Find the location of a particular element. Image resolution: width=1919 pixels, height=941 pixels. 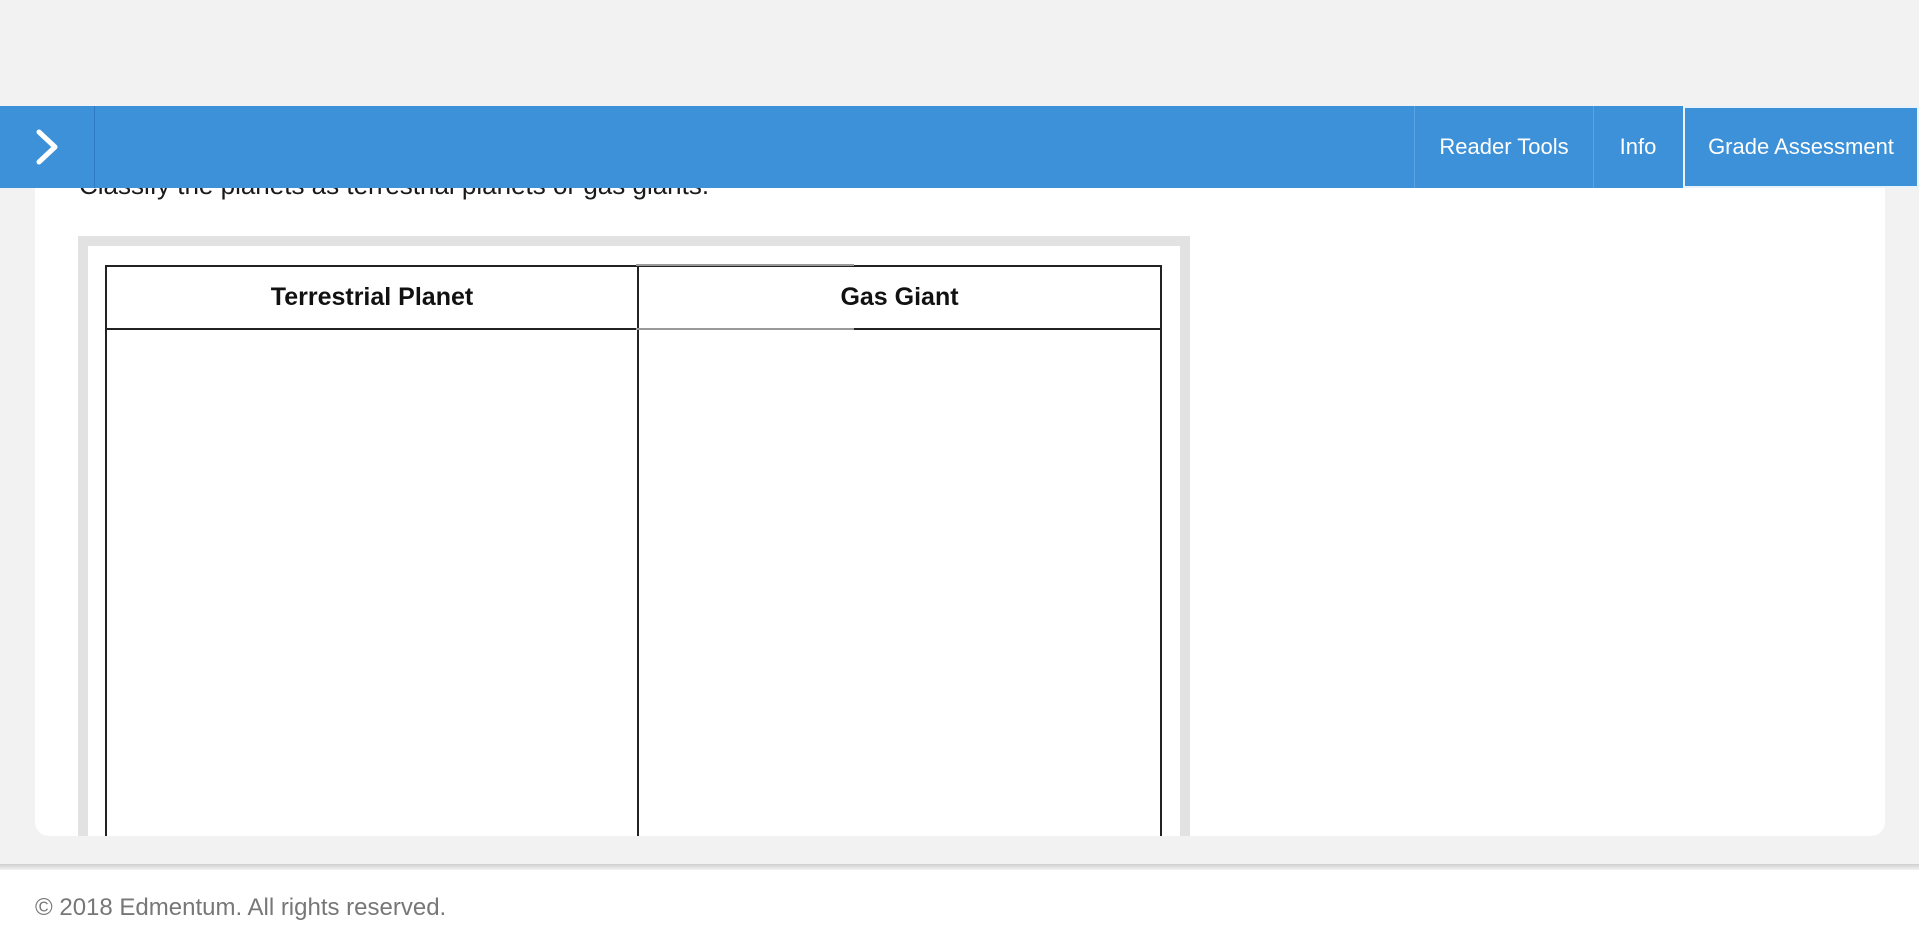

chevron-right-icon is located at coordinates (47, 147).